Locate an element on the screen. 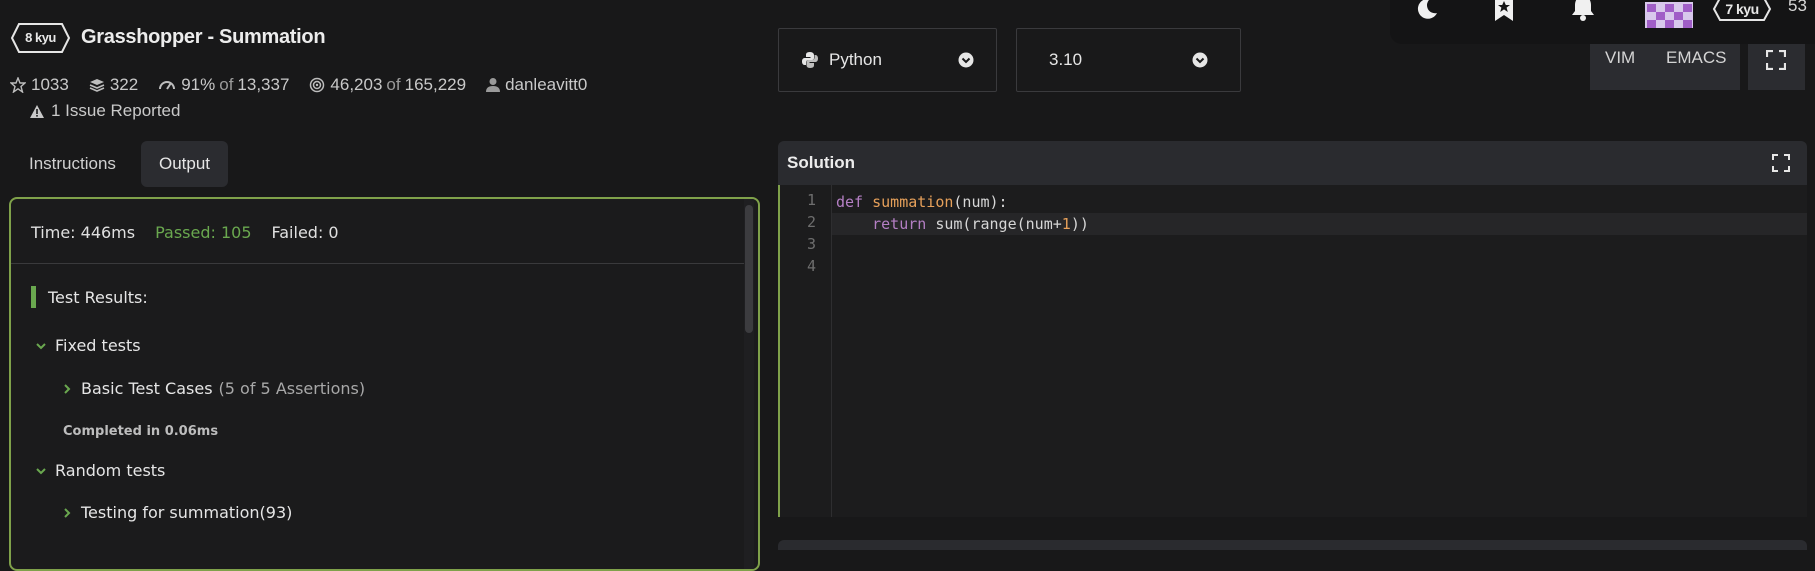 The image size is (1815, 571). author-stat: danleavitt0 is located at coordinates (536, 85).